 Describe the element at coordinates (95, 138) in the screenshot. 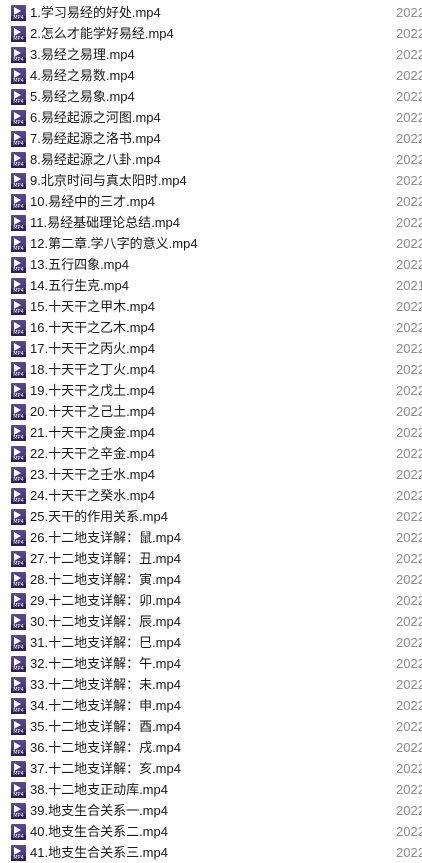

I see `file-name: 7.易经起源之洛书.mp4` at that location.